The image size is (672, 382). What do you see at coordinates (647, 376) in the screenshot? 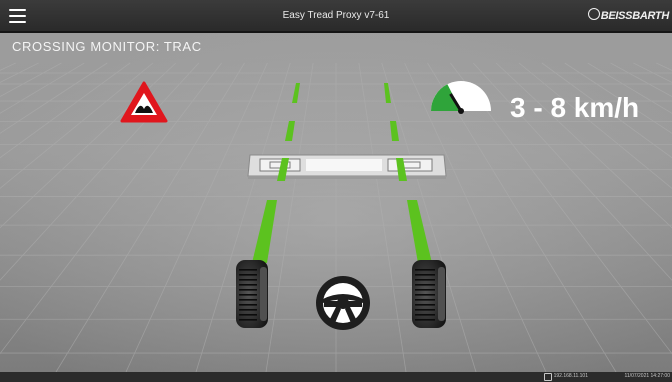
I see `status-datetime: 11/07/2021 14:27:00` at bounding box center [647, 376].